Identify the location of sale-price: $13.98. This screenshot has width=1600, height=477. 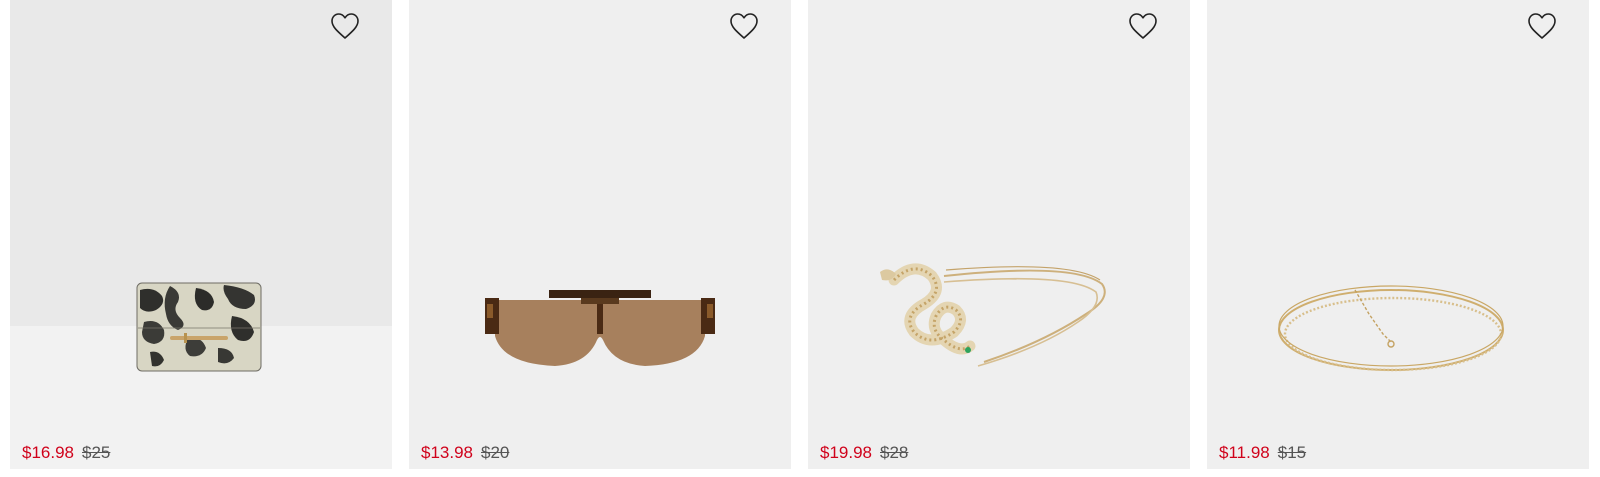
(447, 452).